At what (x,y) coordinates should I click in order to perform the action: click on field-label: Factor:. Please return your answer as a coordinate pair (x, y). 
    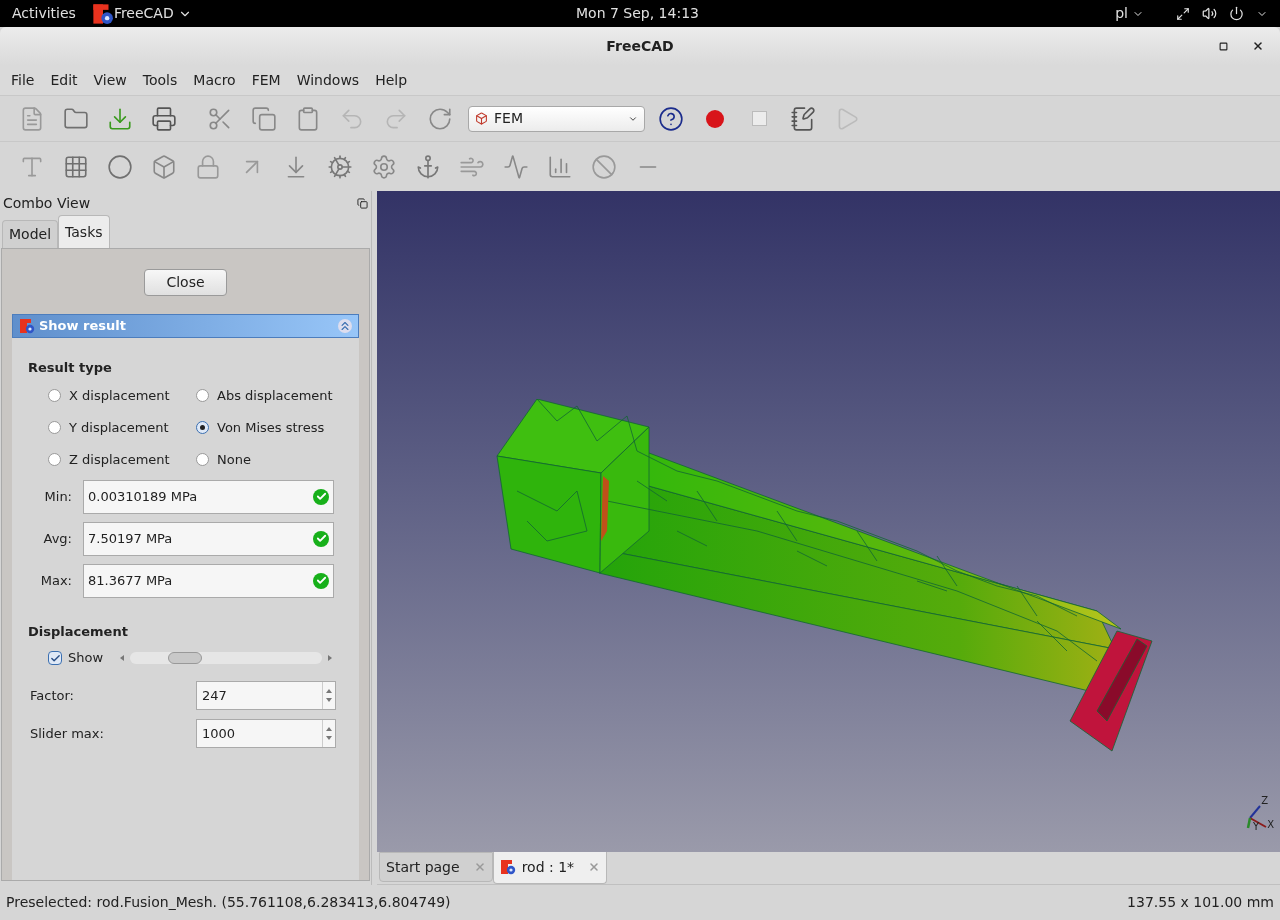
    Looking at the image, I should click on (52, 695).